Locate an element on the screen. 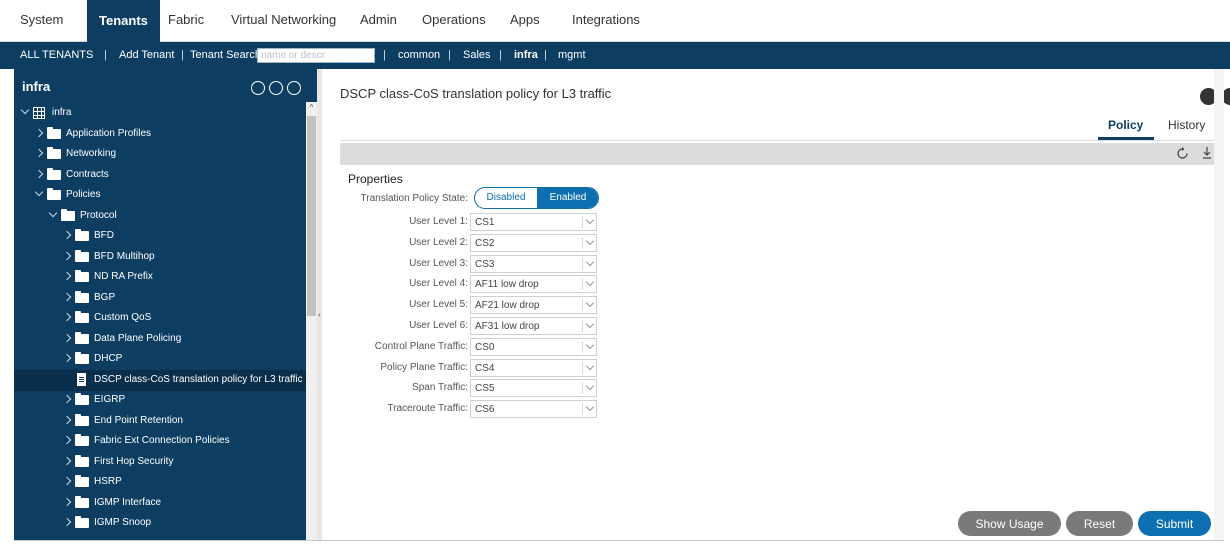 Image resolution: width=1230 pixels, height=550 pixels. tree-item-label: Networking is located at coordinates (91, 153).